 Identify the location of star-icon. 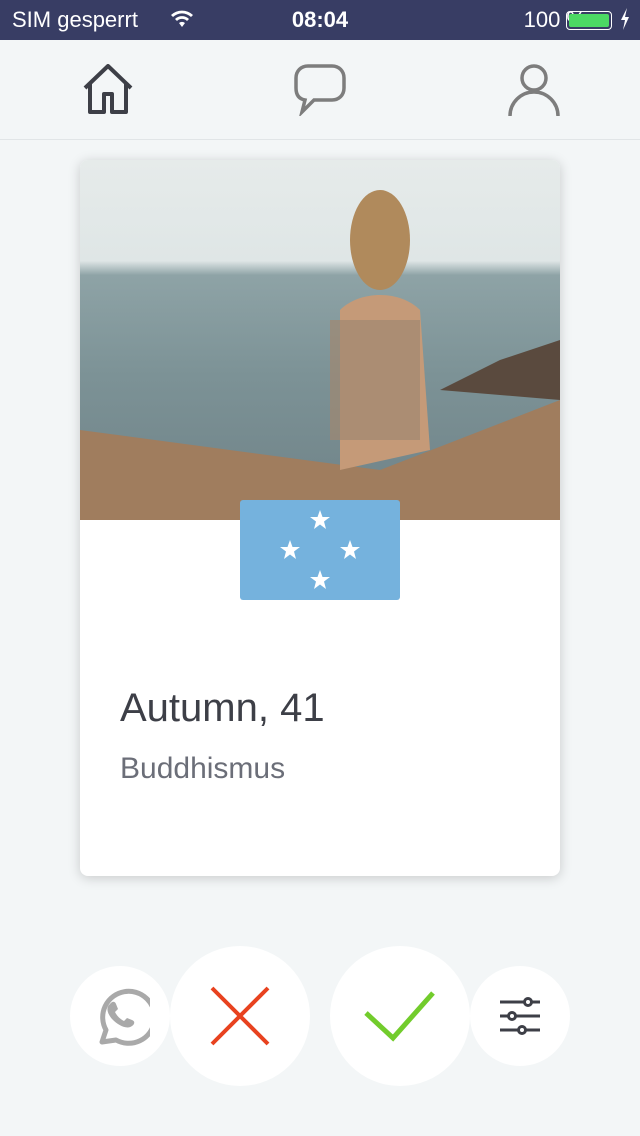
(320, 549).